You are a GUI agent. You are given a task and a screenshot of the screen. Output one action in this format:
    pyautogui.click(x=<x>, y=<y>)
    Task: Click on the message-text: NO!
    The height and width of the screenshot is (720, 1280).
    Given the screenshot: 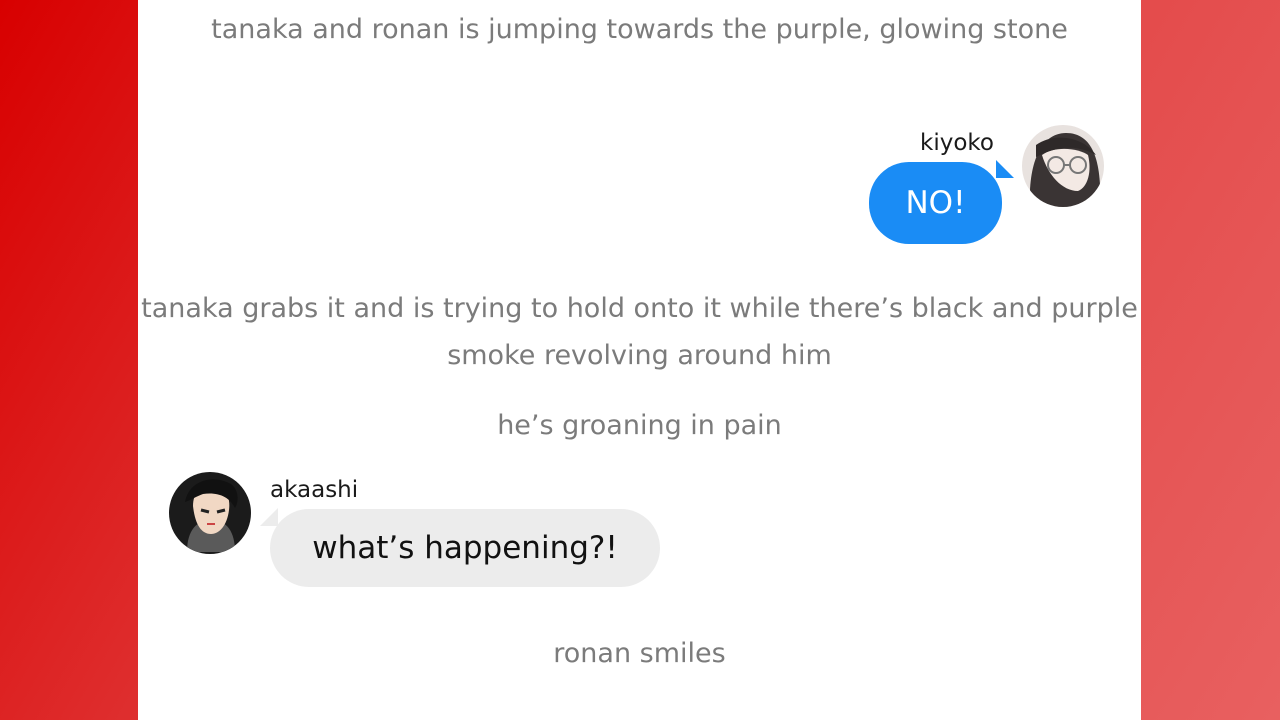 What is the action you would take?
    pyautogui.click(x=935, y=203)
    